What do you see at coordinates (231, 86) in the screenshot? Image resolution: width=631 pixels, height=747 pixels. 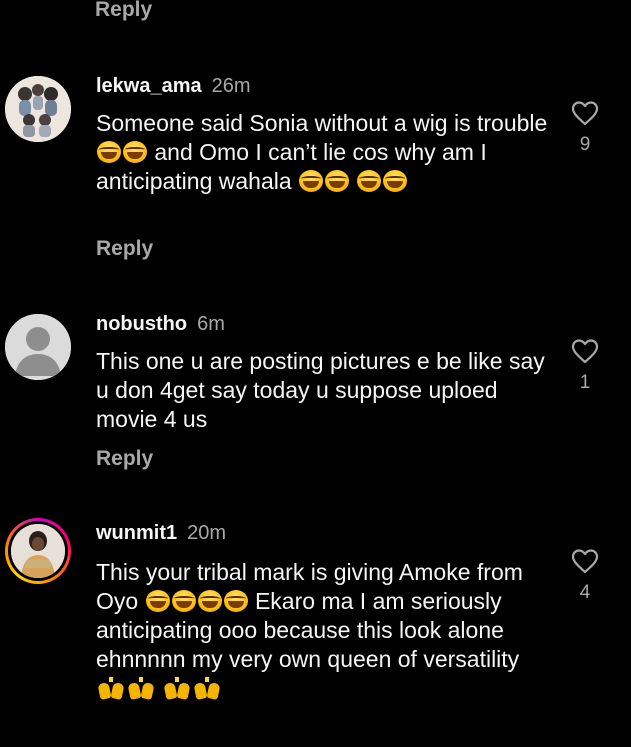 I see `timestamp: 26m` at bounding box center [231, 86].